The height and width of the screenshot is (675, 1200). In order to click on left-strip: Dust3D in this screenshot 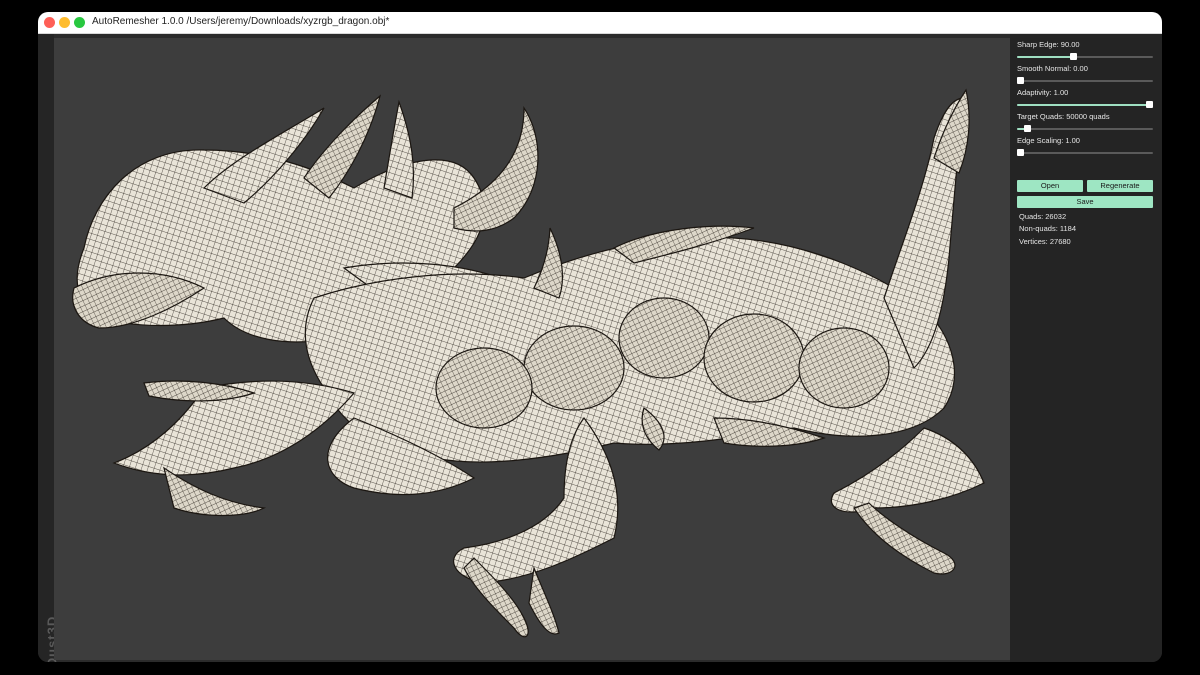, I will do `click(48, 348)`.